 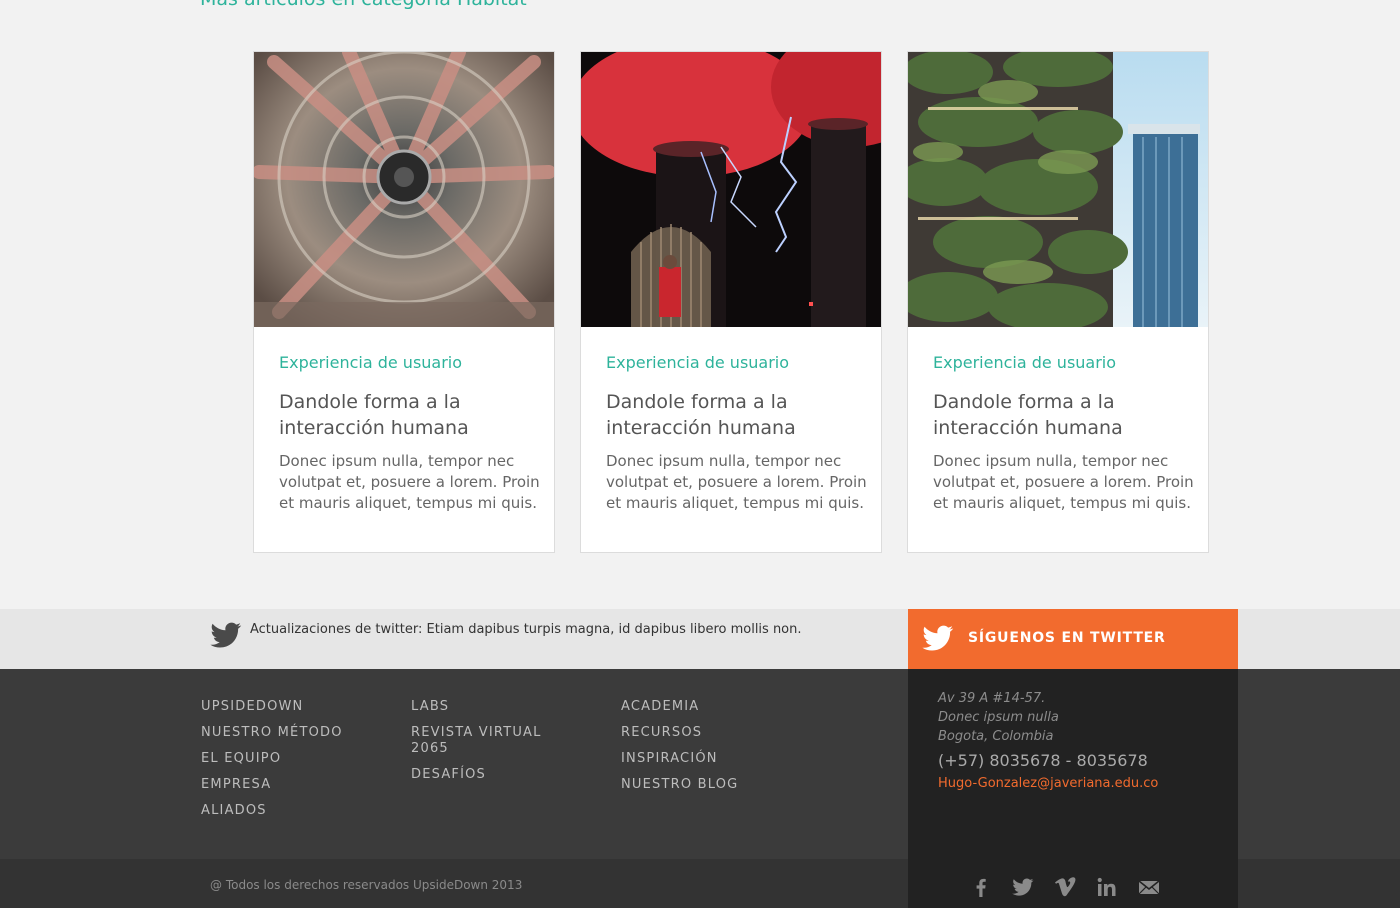 What do you see at coordinates (731, 189) in the screenshot?
I see `tesla-coil-image` at bounding box center [731, 189].